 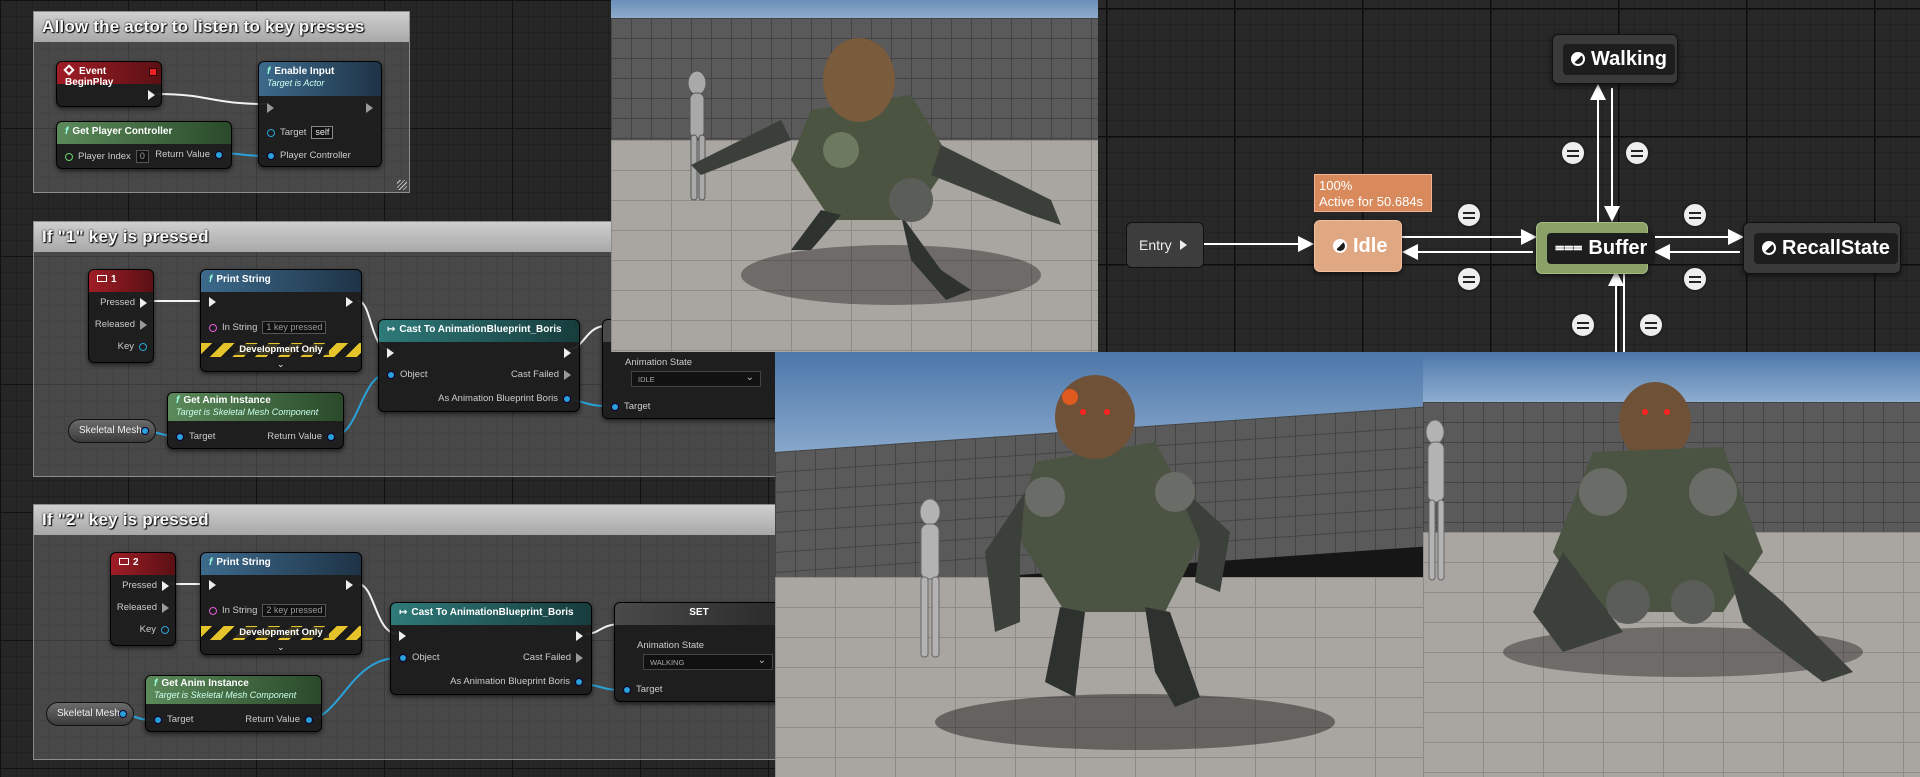 I want to click on player-index-pin, so click(x=69, y=156).